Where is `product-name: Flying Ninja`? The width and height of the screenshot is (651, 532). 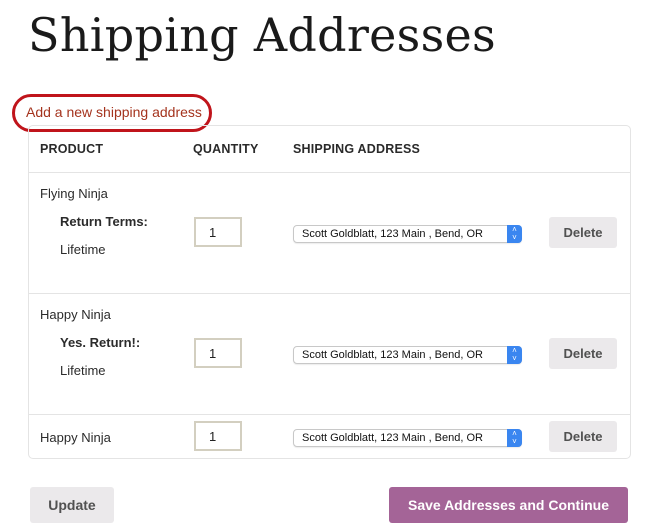 product-name: Flying Ninja is located at coordinates (74, 193).